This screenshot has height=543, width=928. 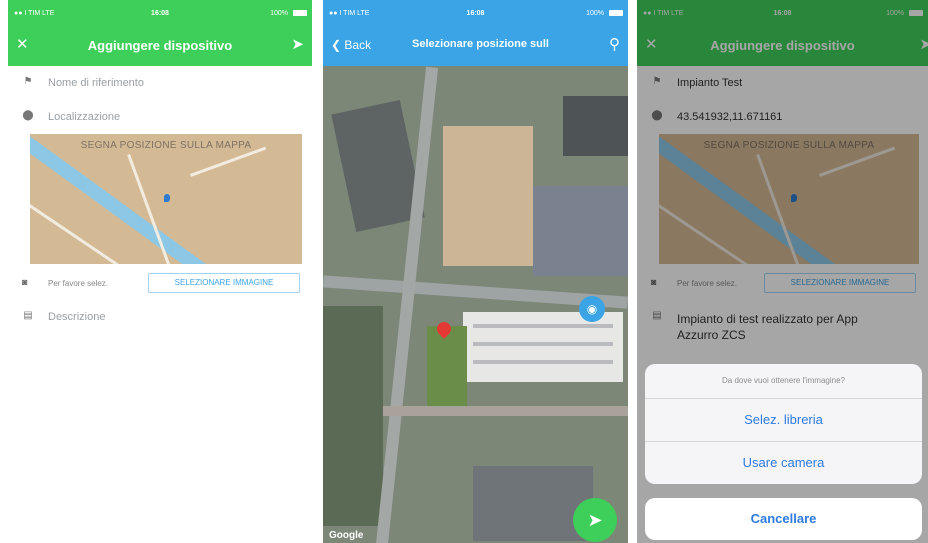 I want to click on select-image-button: SELEZIONARE IMMAGINE, so click(x=224, y=283).